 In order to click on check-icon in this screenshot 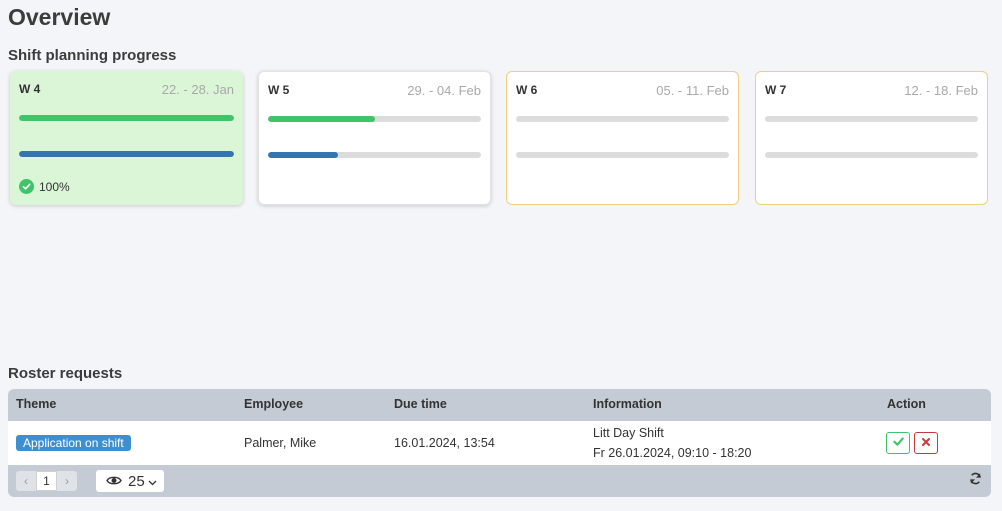, I will do `click(898, 443)`.